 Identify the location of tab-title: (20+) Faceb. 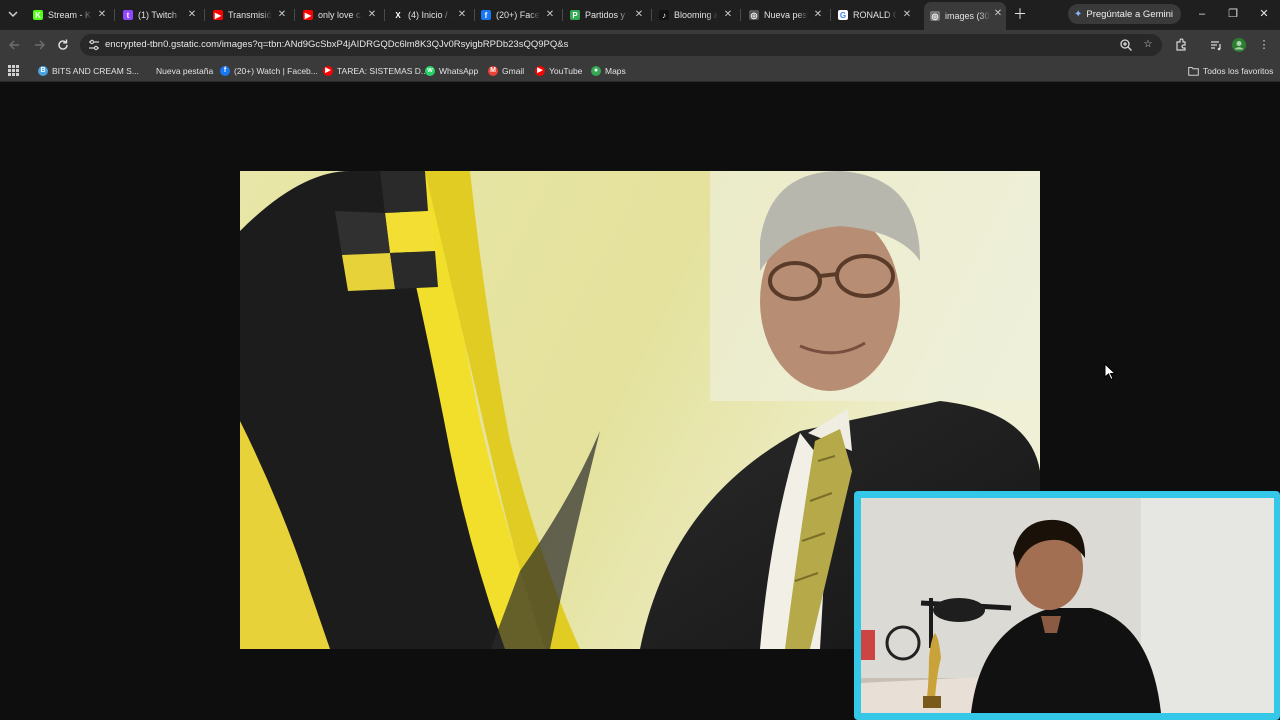
(518, 15).